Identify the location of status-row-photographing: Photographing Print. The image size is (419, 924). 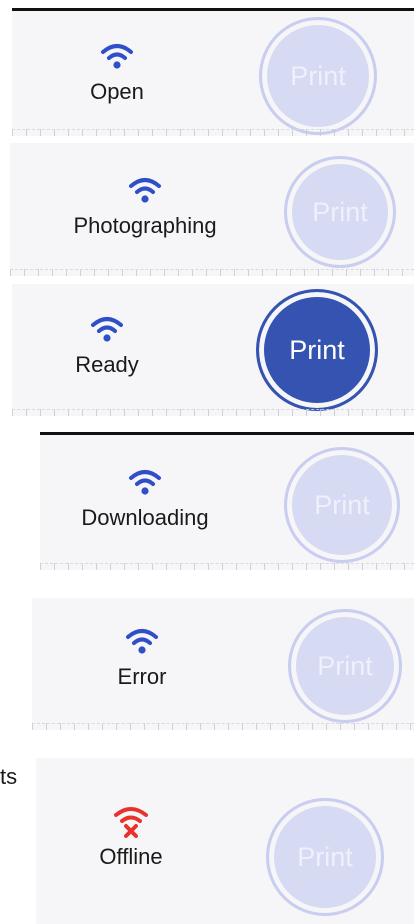
(212, 209).